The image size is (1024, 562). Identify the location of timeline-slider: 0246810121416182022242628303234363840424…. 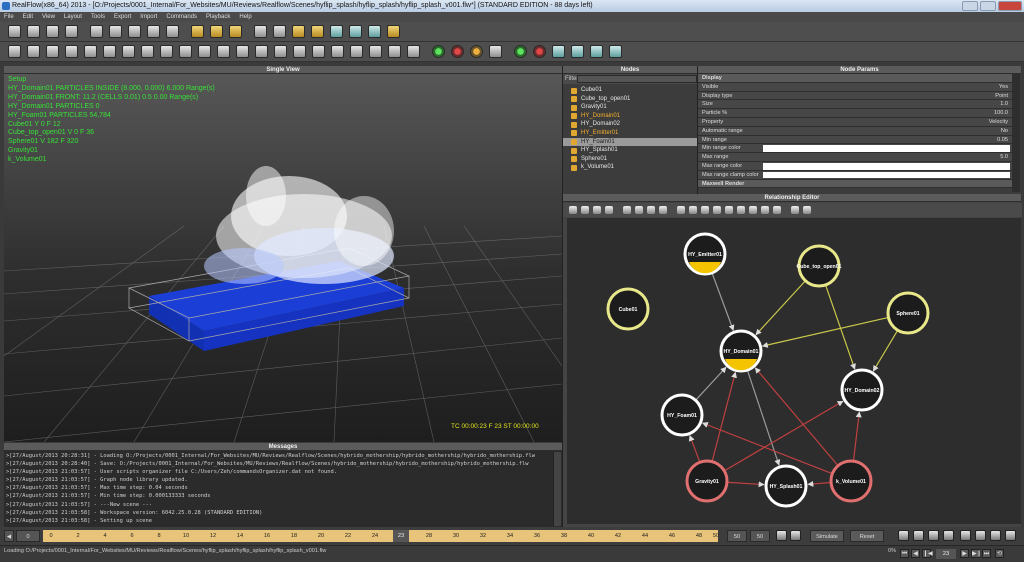
(381, 536).